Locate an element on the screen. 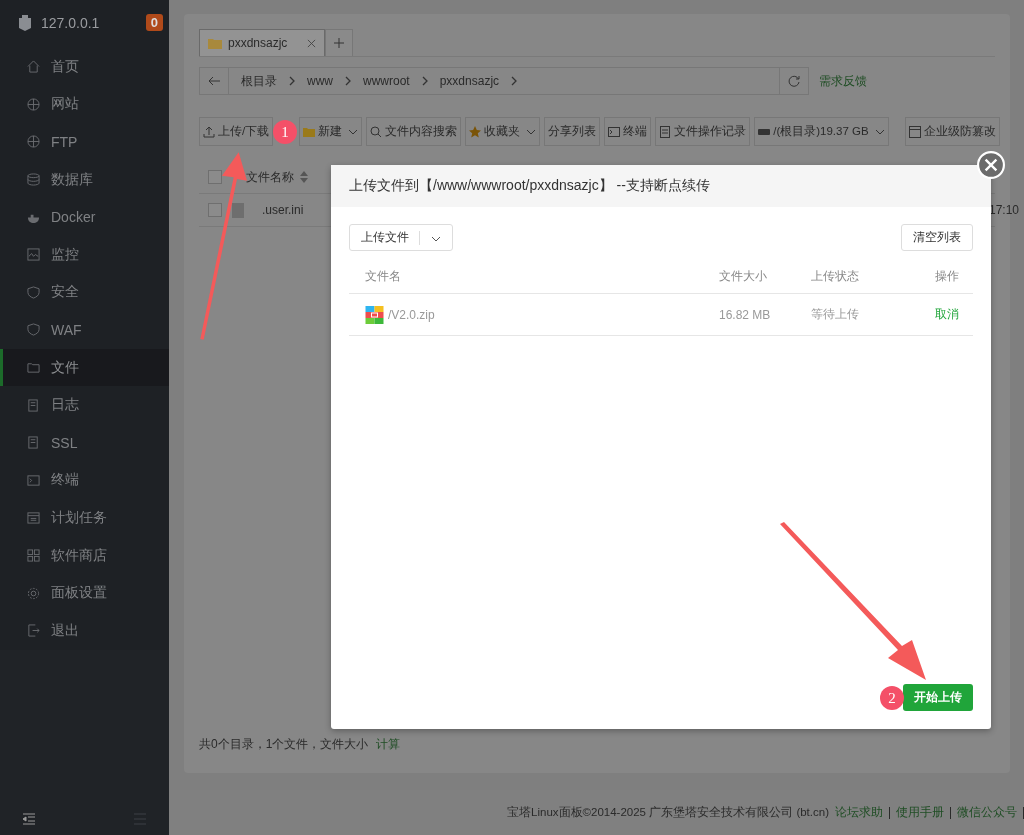 This screenshot has width=1024, height=835. toolbar-button: 收藏夹 is located at coordinates (503, 131).